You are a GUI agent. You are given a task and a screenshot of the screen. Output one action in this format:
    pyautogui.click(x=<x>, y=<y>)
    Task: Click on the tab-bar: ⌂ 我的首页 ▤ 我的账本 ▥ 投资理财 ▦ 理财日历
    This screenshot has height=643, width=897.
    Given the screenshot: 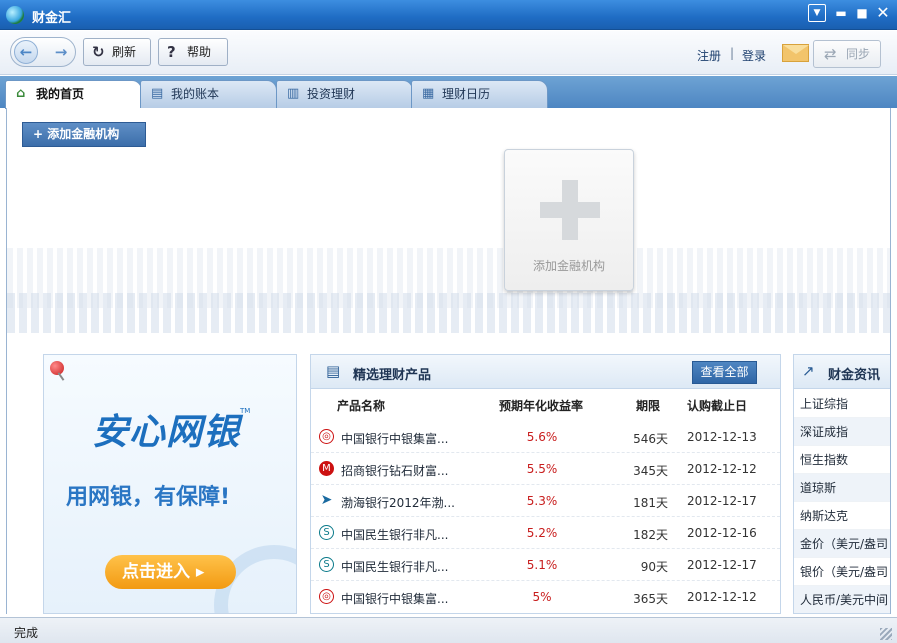 What is the action you would take?
    pyautogui.click(x=448, y=92)
    